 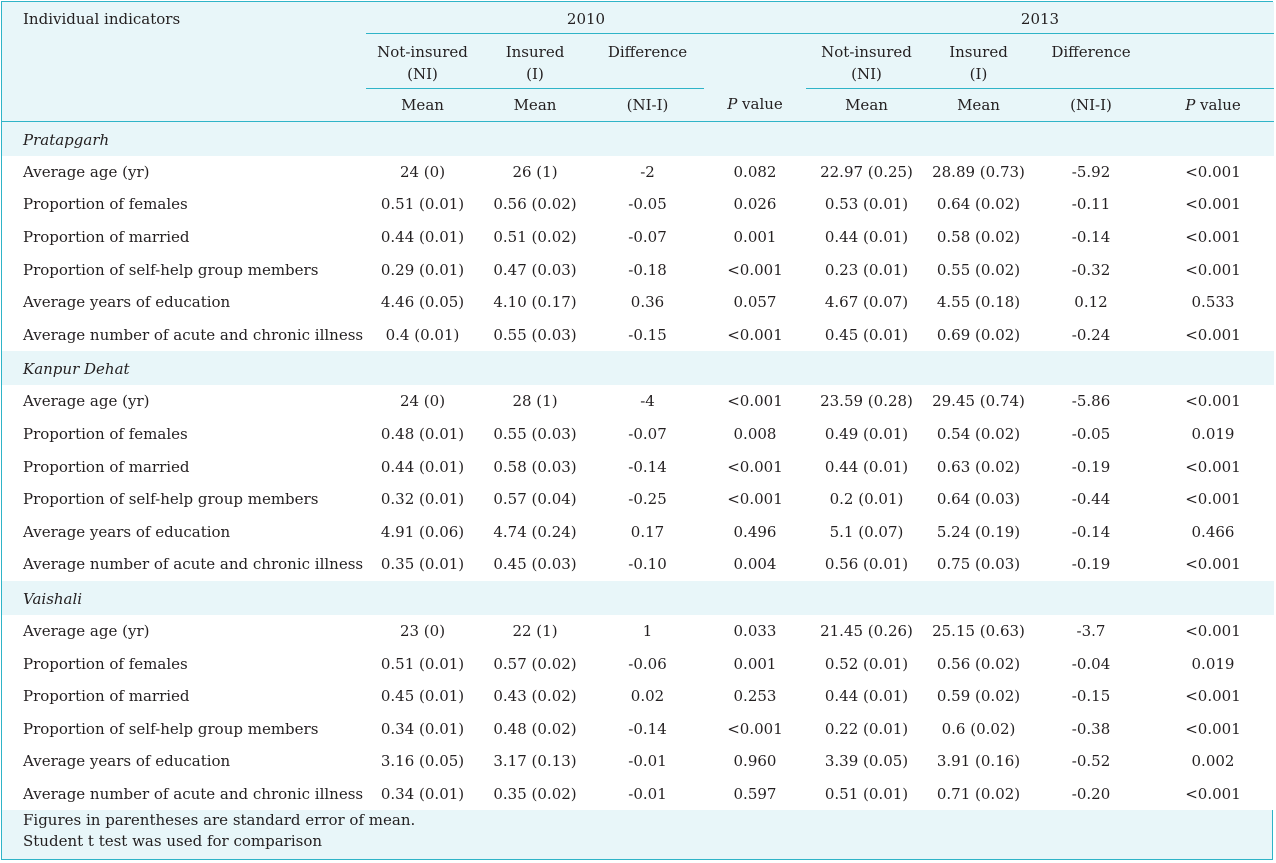 I want to click on table-cell: 4.74 (0.24), so click(x=535, y=532).